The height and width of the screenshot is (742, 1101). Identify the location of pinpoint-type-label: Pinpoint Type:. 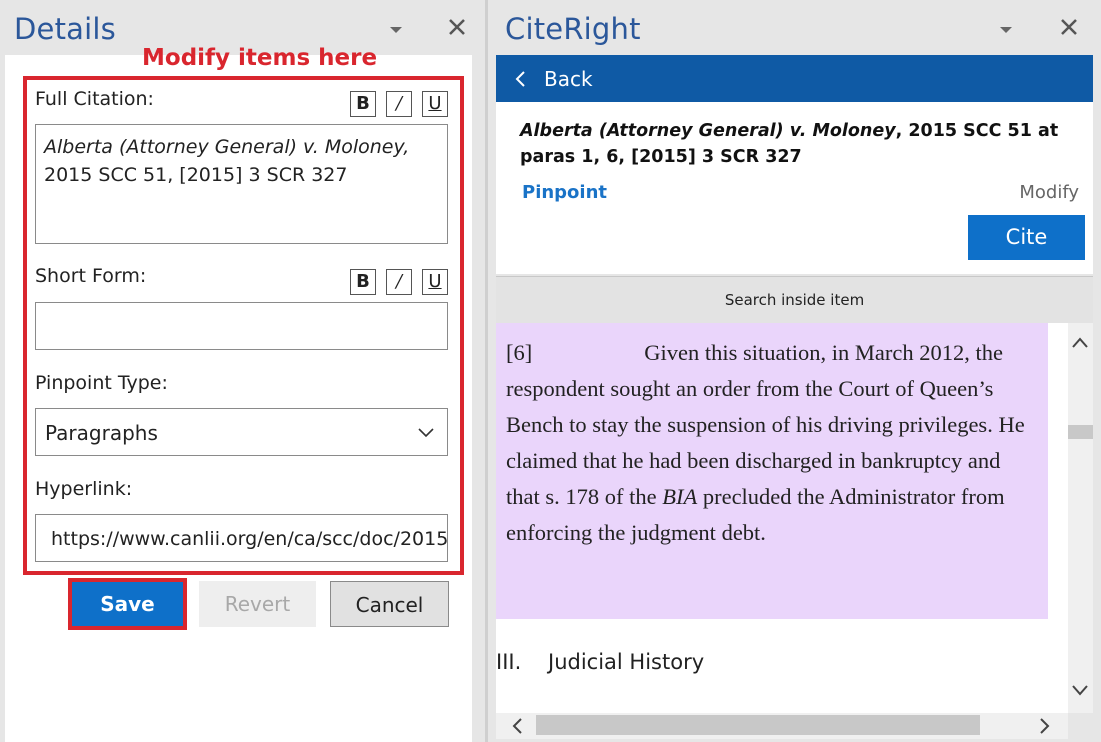
(101, 383).